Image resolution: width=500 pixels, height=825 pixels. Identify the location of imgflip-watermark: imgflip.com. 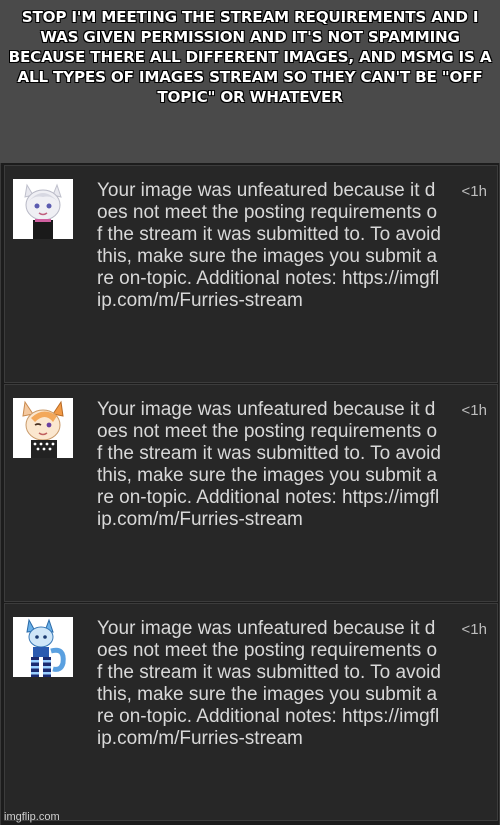
(32, 817).